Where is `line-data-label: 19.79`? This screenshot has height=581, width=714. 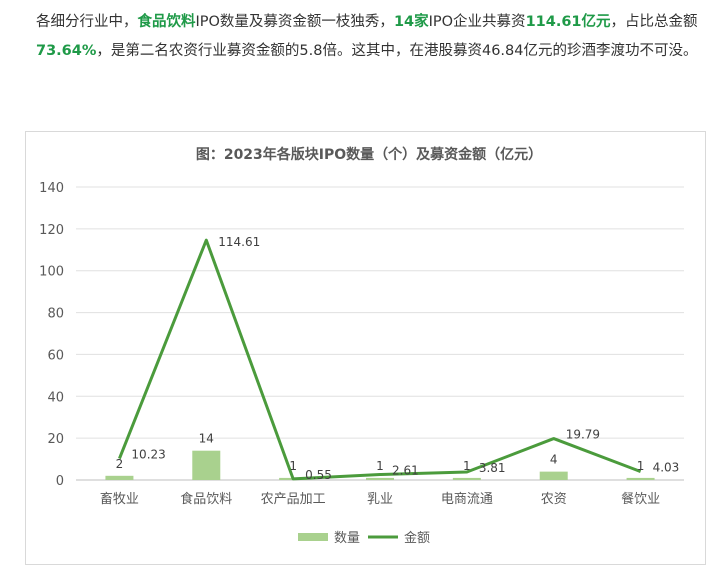
line-data-label: 19.79 is located at coordinates (583, 435).